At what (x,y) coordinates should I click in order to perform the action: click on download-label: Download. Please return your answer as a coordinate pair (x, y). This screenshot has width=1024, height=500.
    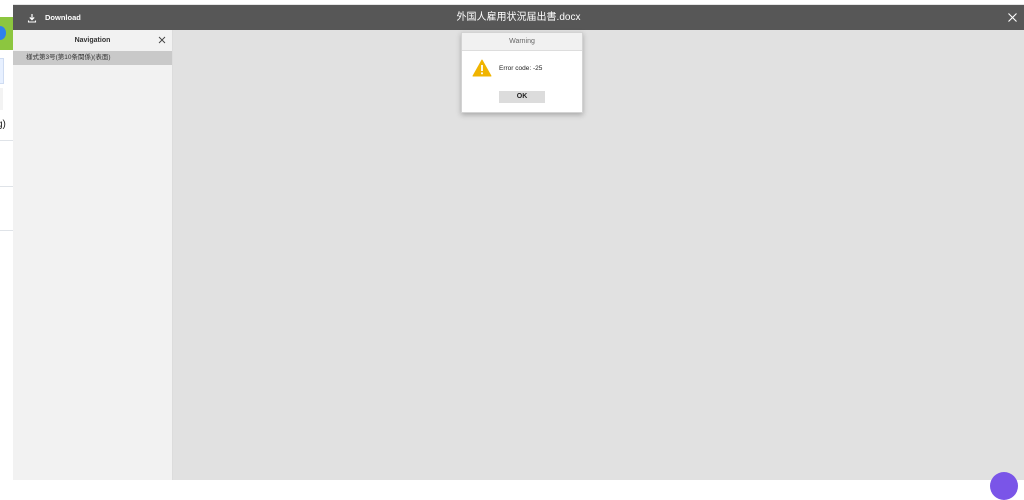
    Looking at the image, I should click on (63, 17).